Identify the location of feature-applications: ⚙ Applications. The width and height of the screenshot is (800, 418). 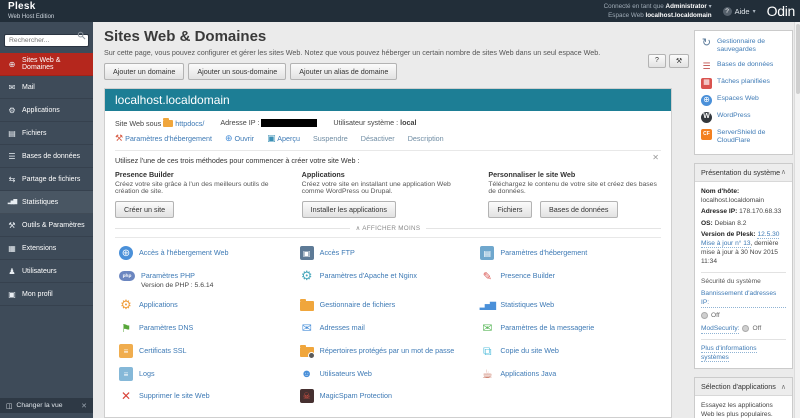
(209, 309).